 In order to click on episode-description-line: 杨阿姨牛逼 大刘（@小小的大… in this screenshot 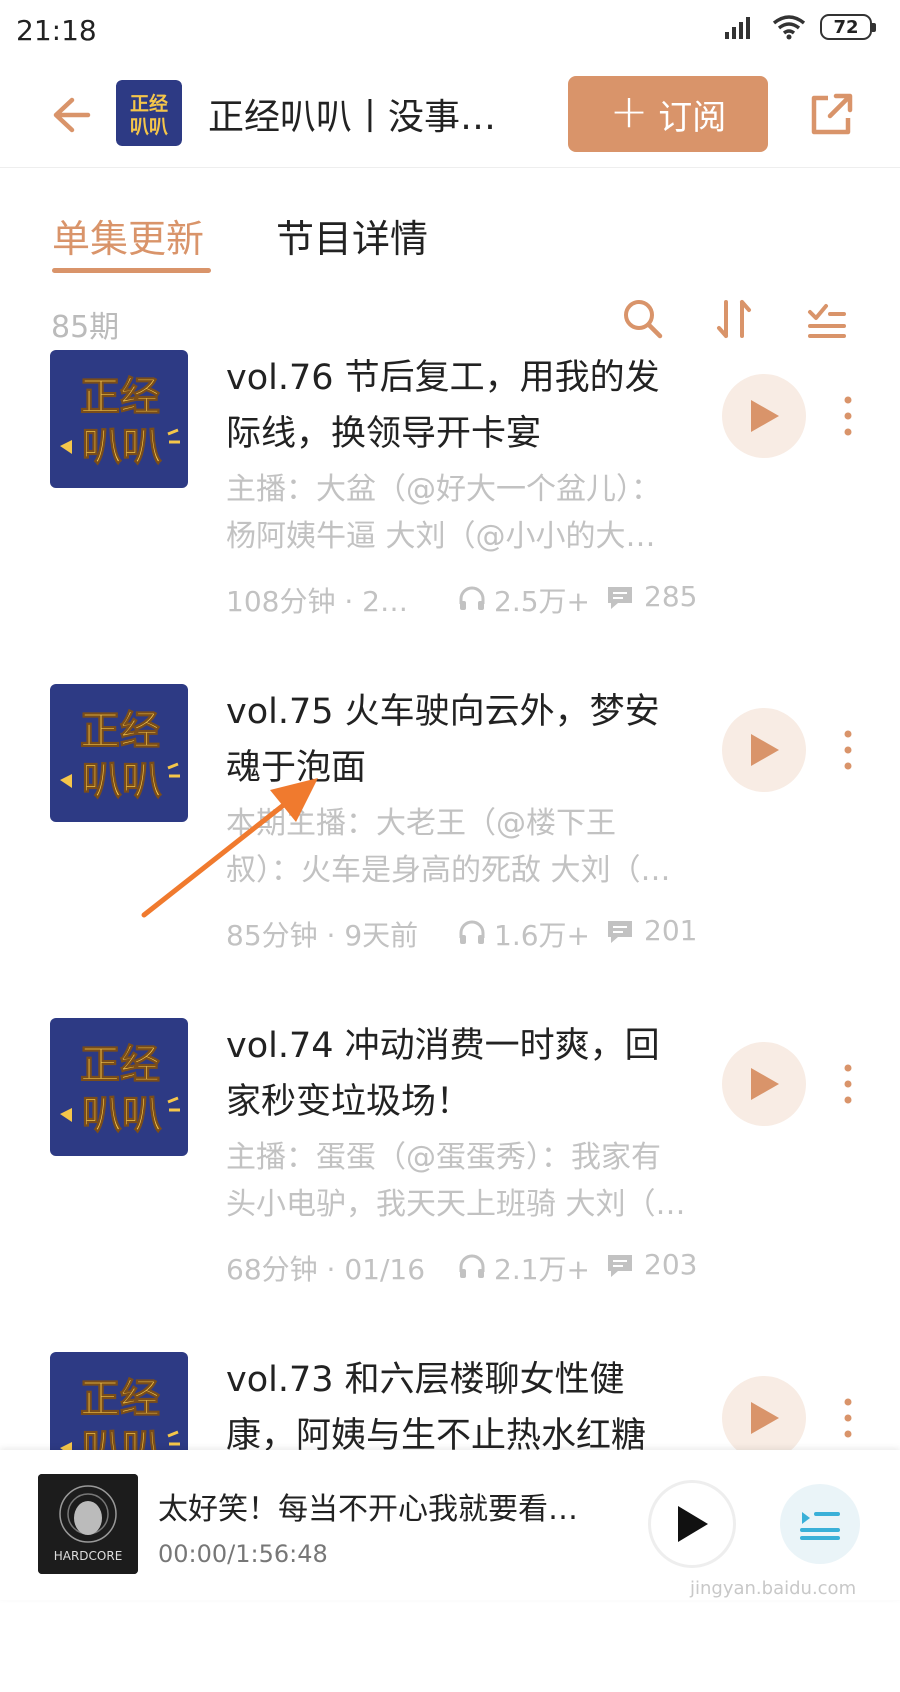, I will do `click(441, 536)`.